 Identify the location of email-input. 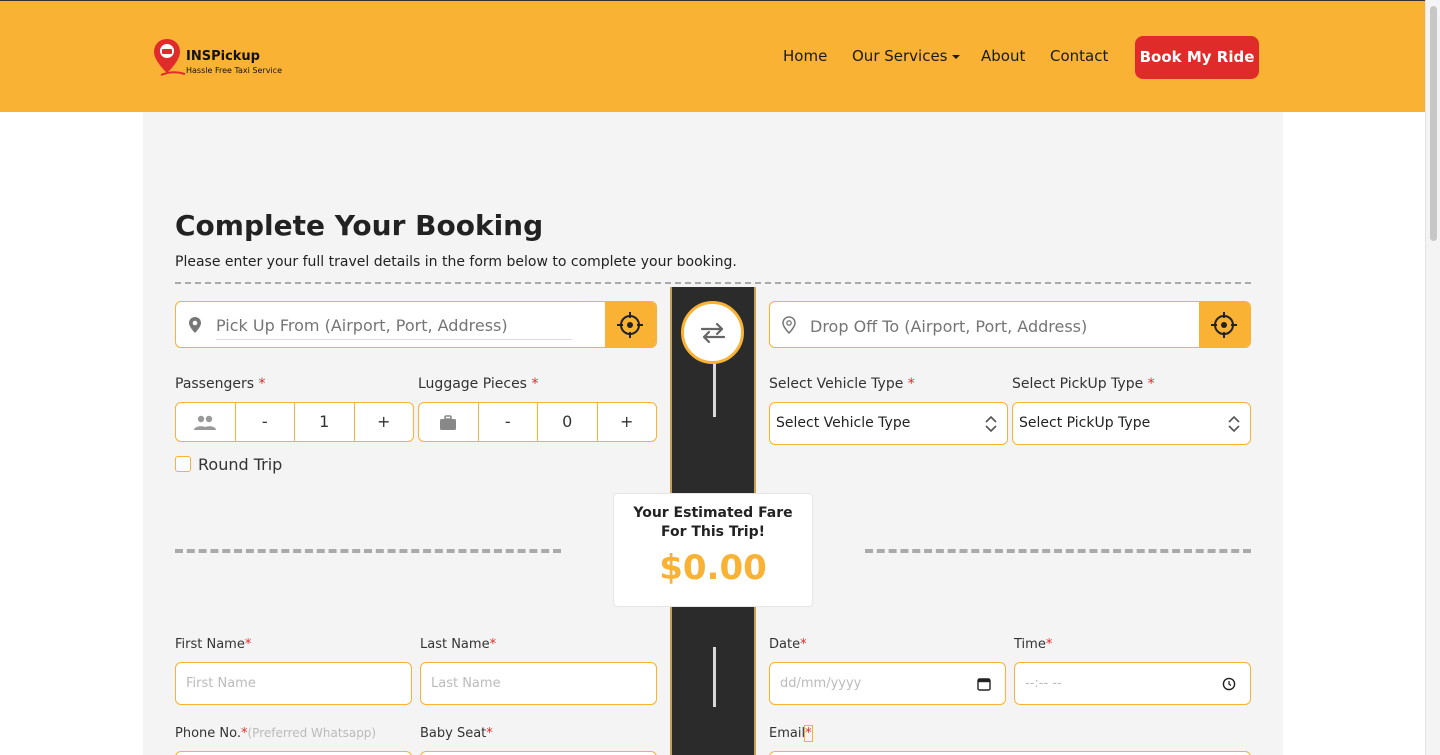
(1010, 753).